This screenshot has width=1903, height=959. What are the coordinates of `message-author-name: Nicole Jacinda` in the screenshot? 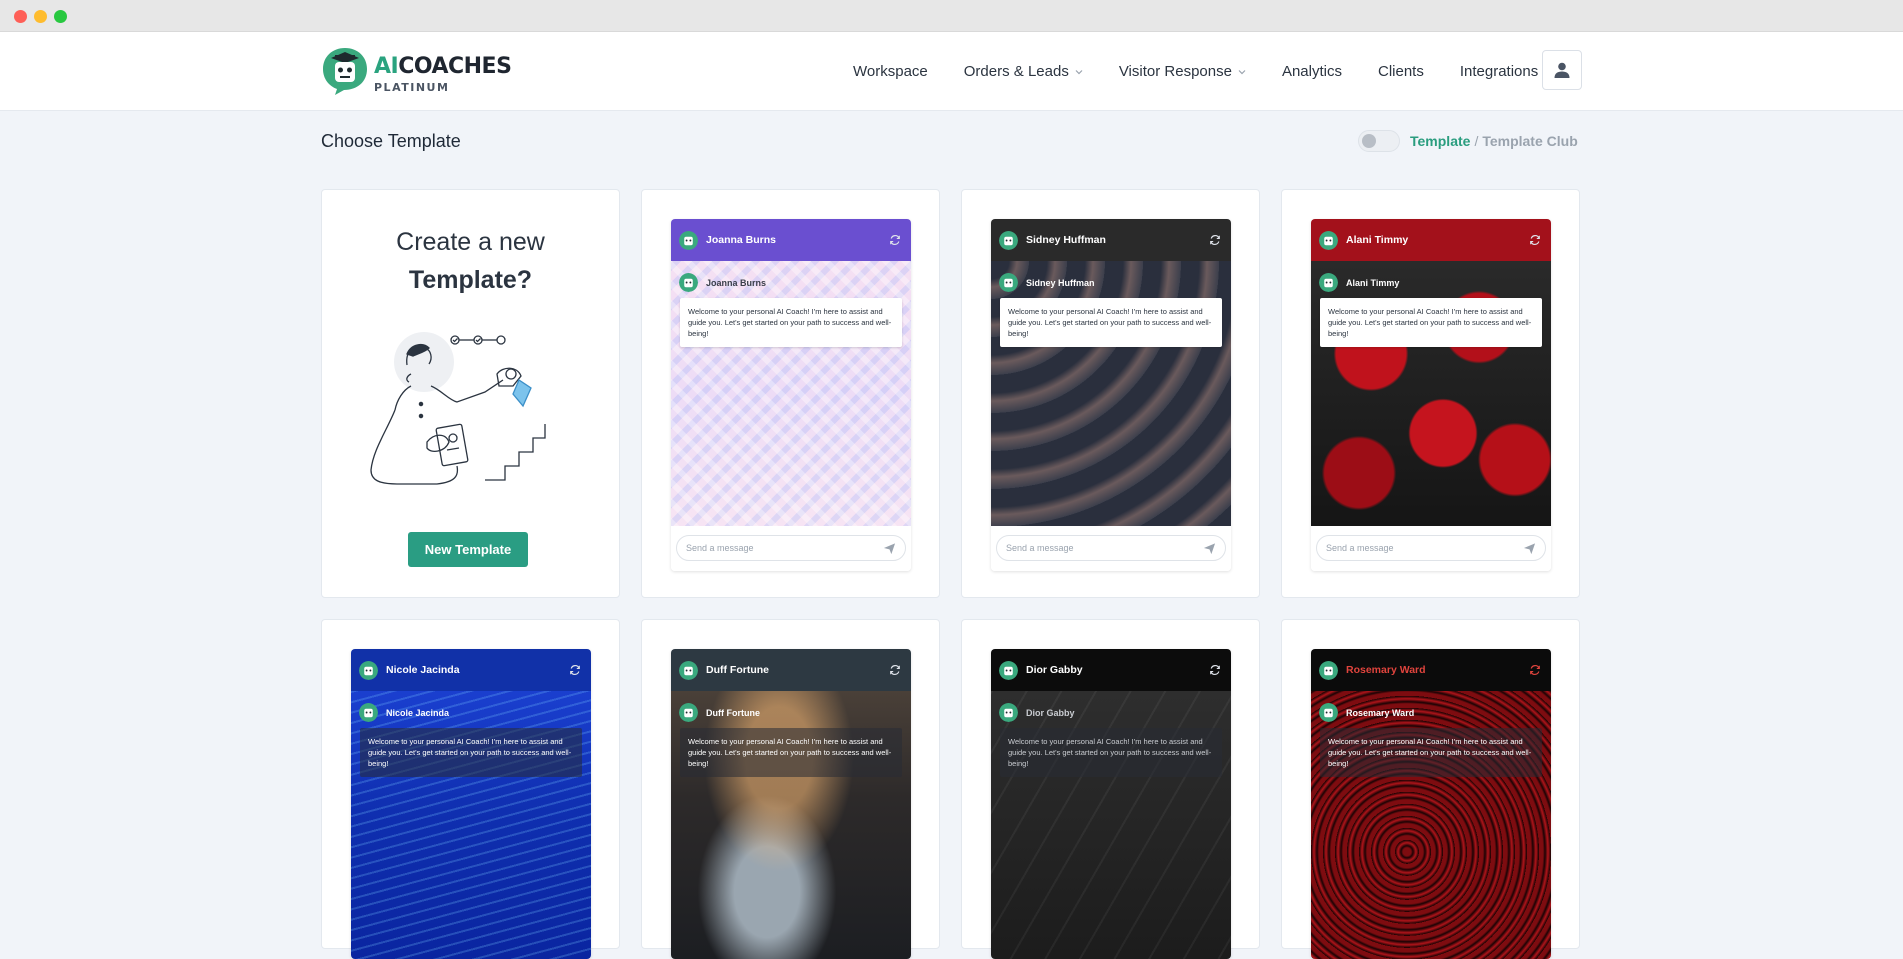 It's located at (418, 712).